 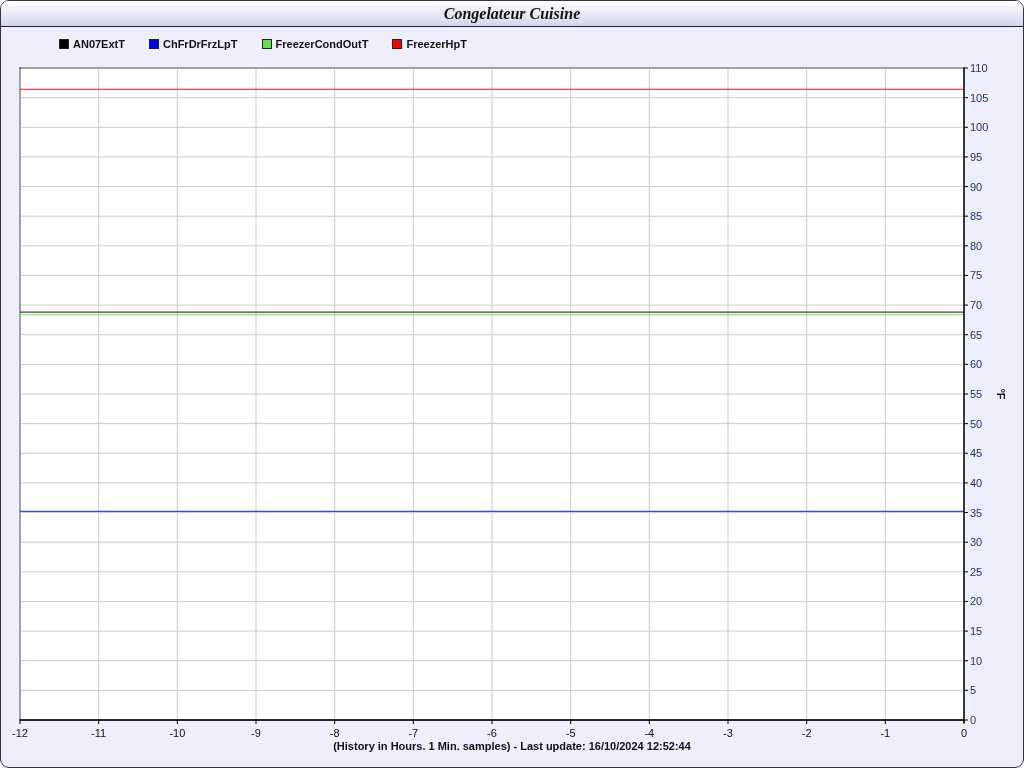 What do you see at coordinates (177, 733) in the screenshot?
I see `x-tick-label: -10` at bounding box center [177, 733].